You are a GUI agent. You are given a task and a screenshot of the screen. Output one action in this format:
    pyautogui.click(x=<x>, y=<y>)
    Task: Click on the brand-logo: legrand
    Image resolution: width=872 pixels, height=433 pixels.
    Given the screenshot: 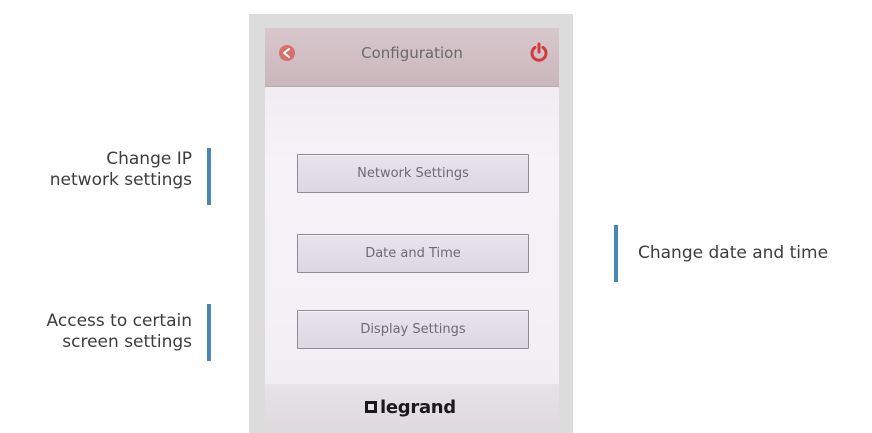 What is the action you would take?
    pyautogui.click(x=410, y=407)
    